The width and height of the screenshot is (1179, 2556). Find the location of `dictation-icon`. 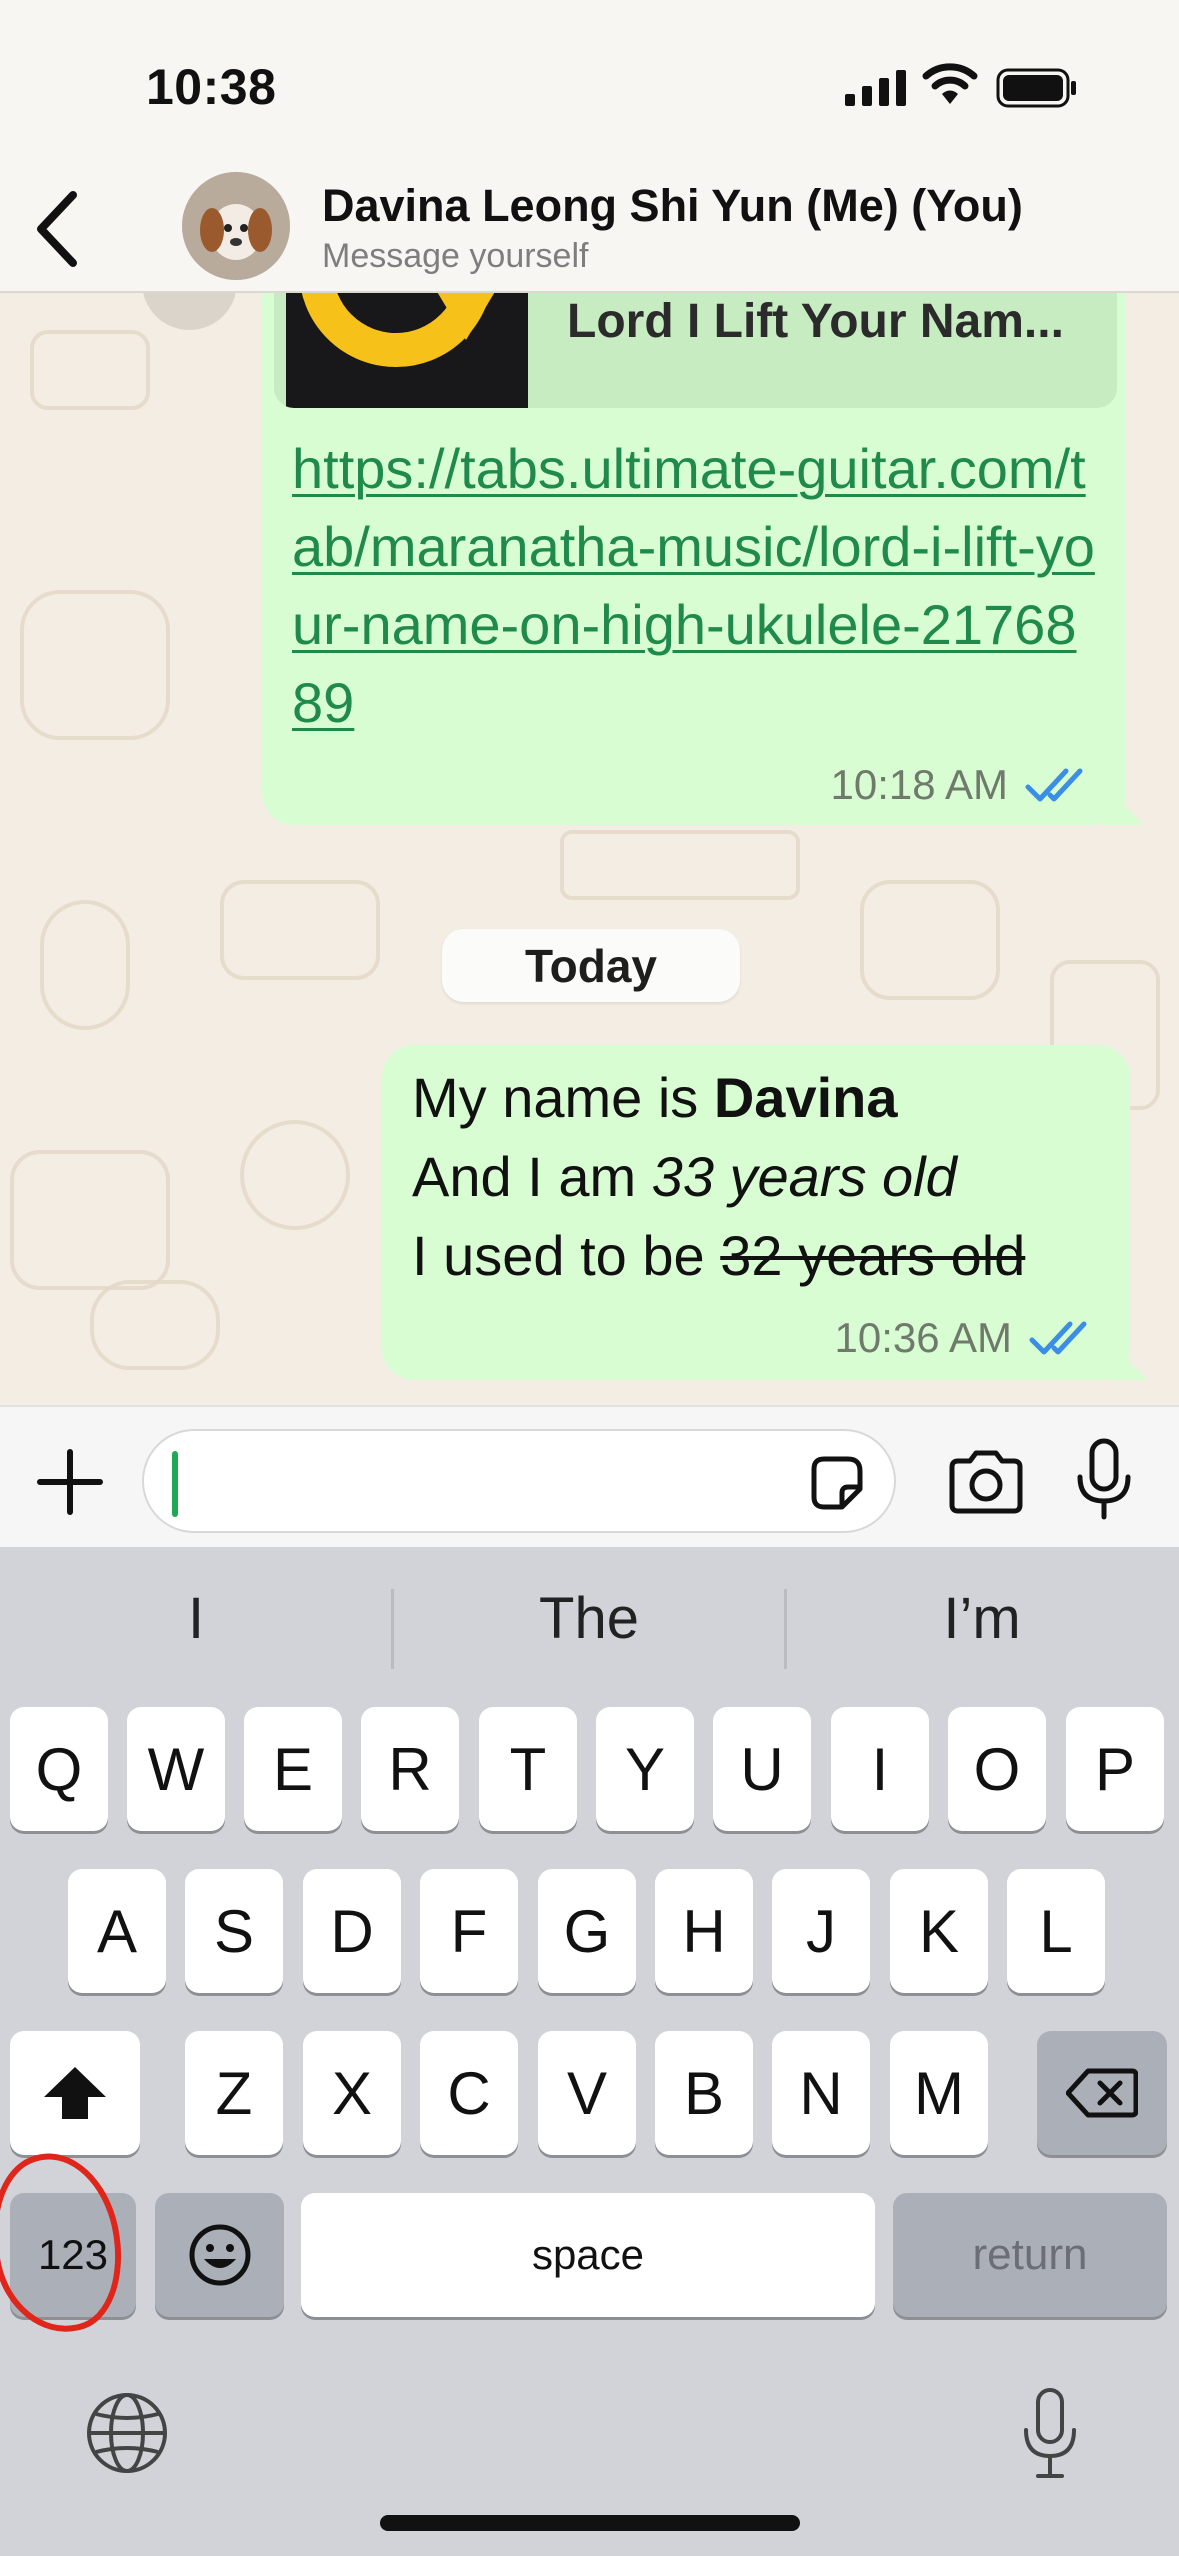

dictation-icon is located at coordinates (1050, 2433).